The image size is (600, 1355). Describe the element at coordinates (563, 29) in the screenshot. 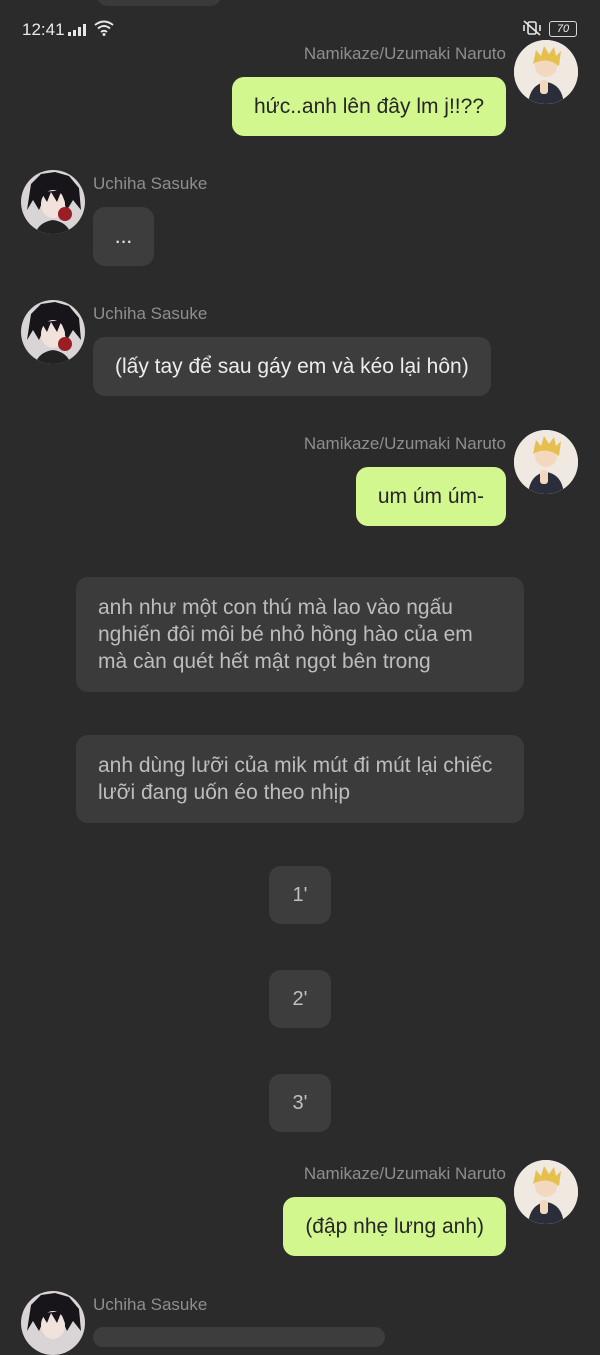

I see `battery-icon: 70` at that location.